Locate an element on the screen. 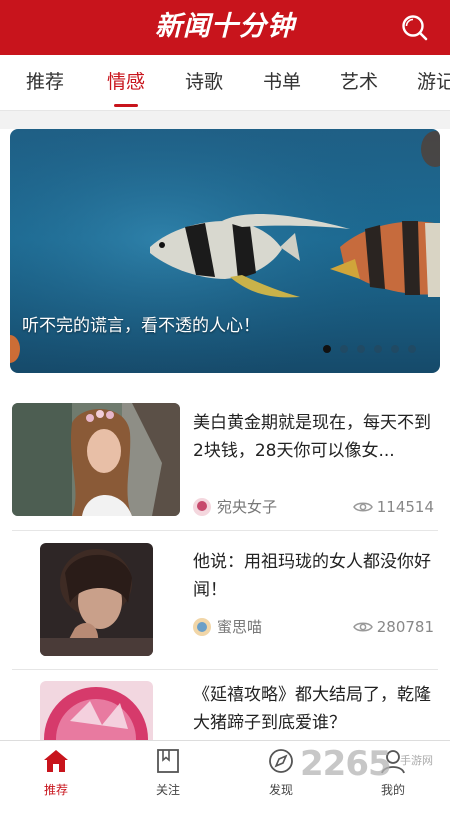 This screenshot has height=820, width=450. banner-caption: 听不完的谎言，看不透的人心！ is located at coordinates (141, 326).